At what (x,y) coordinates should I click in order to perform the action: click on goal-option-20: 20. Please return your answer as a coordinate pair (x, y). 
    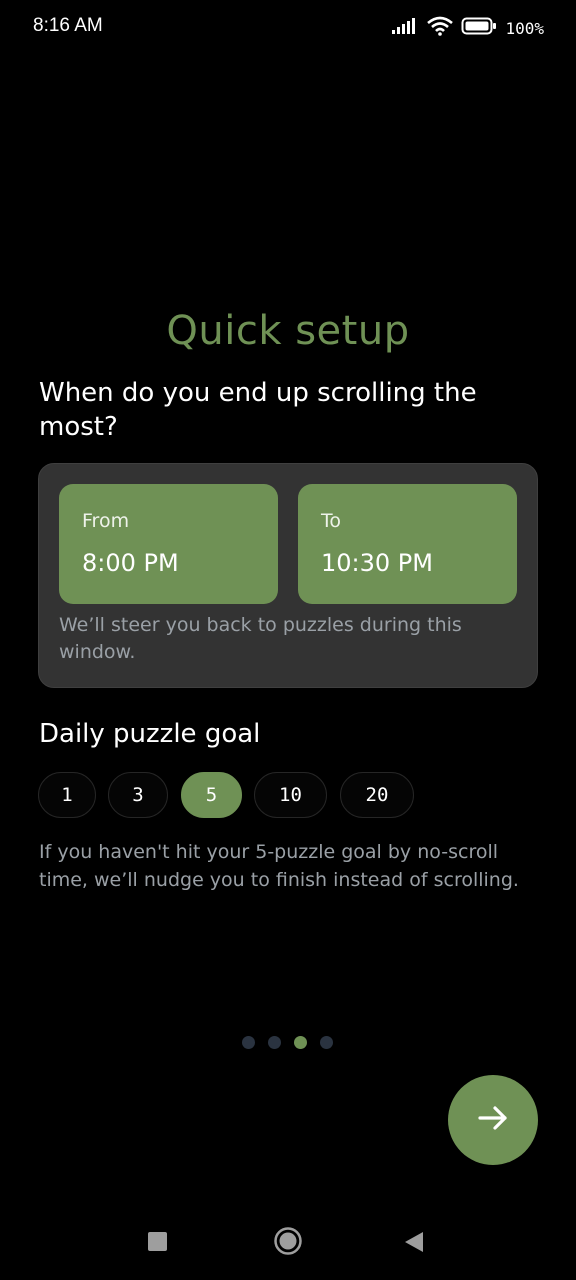
    Looking at the image, I should click on (377, 795).